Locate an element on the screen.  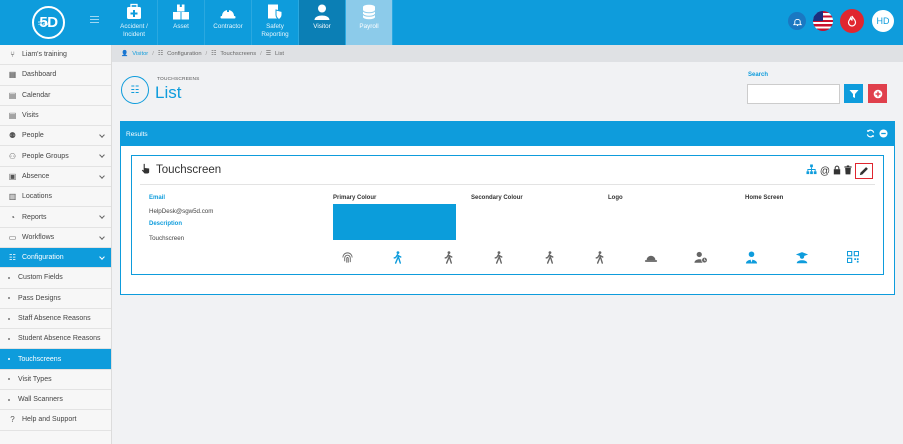
sidebar-subitem-wall-scanners: Wall Scanners is located at coordinates (55, 400).